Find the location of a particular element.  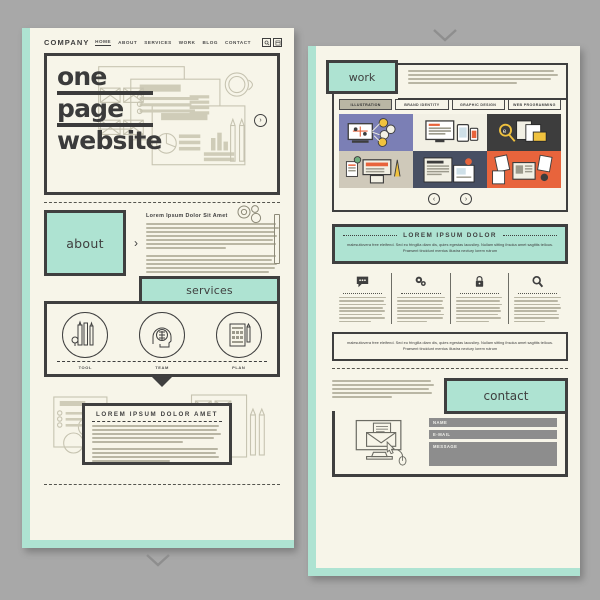

contact-panel: NAME E-MAIL MESSAGE is located at coordinates (450, 443).